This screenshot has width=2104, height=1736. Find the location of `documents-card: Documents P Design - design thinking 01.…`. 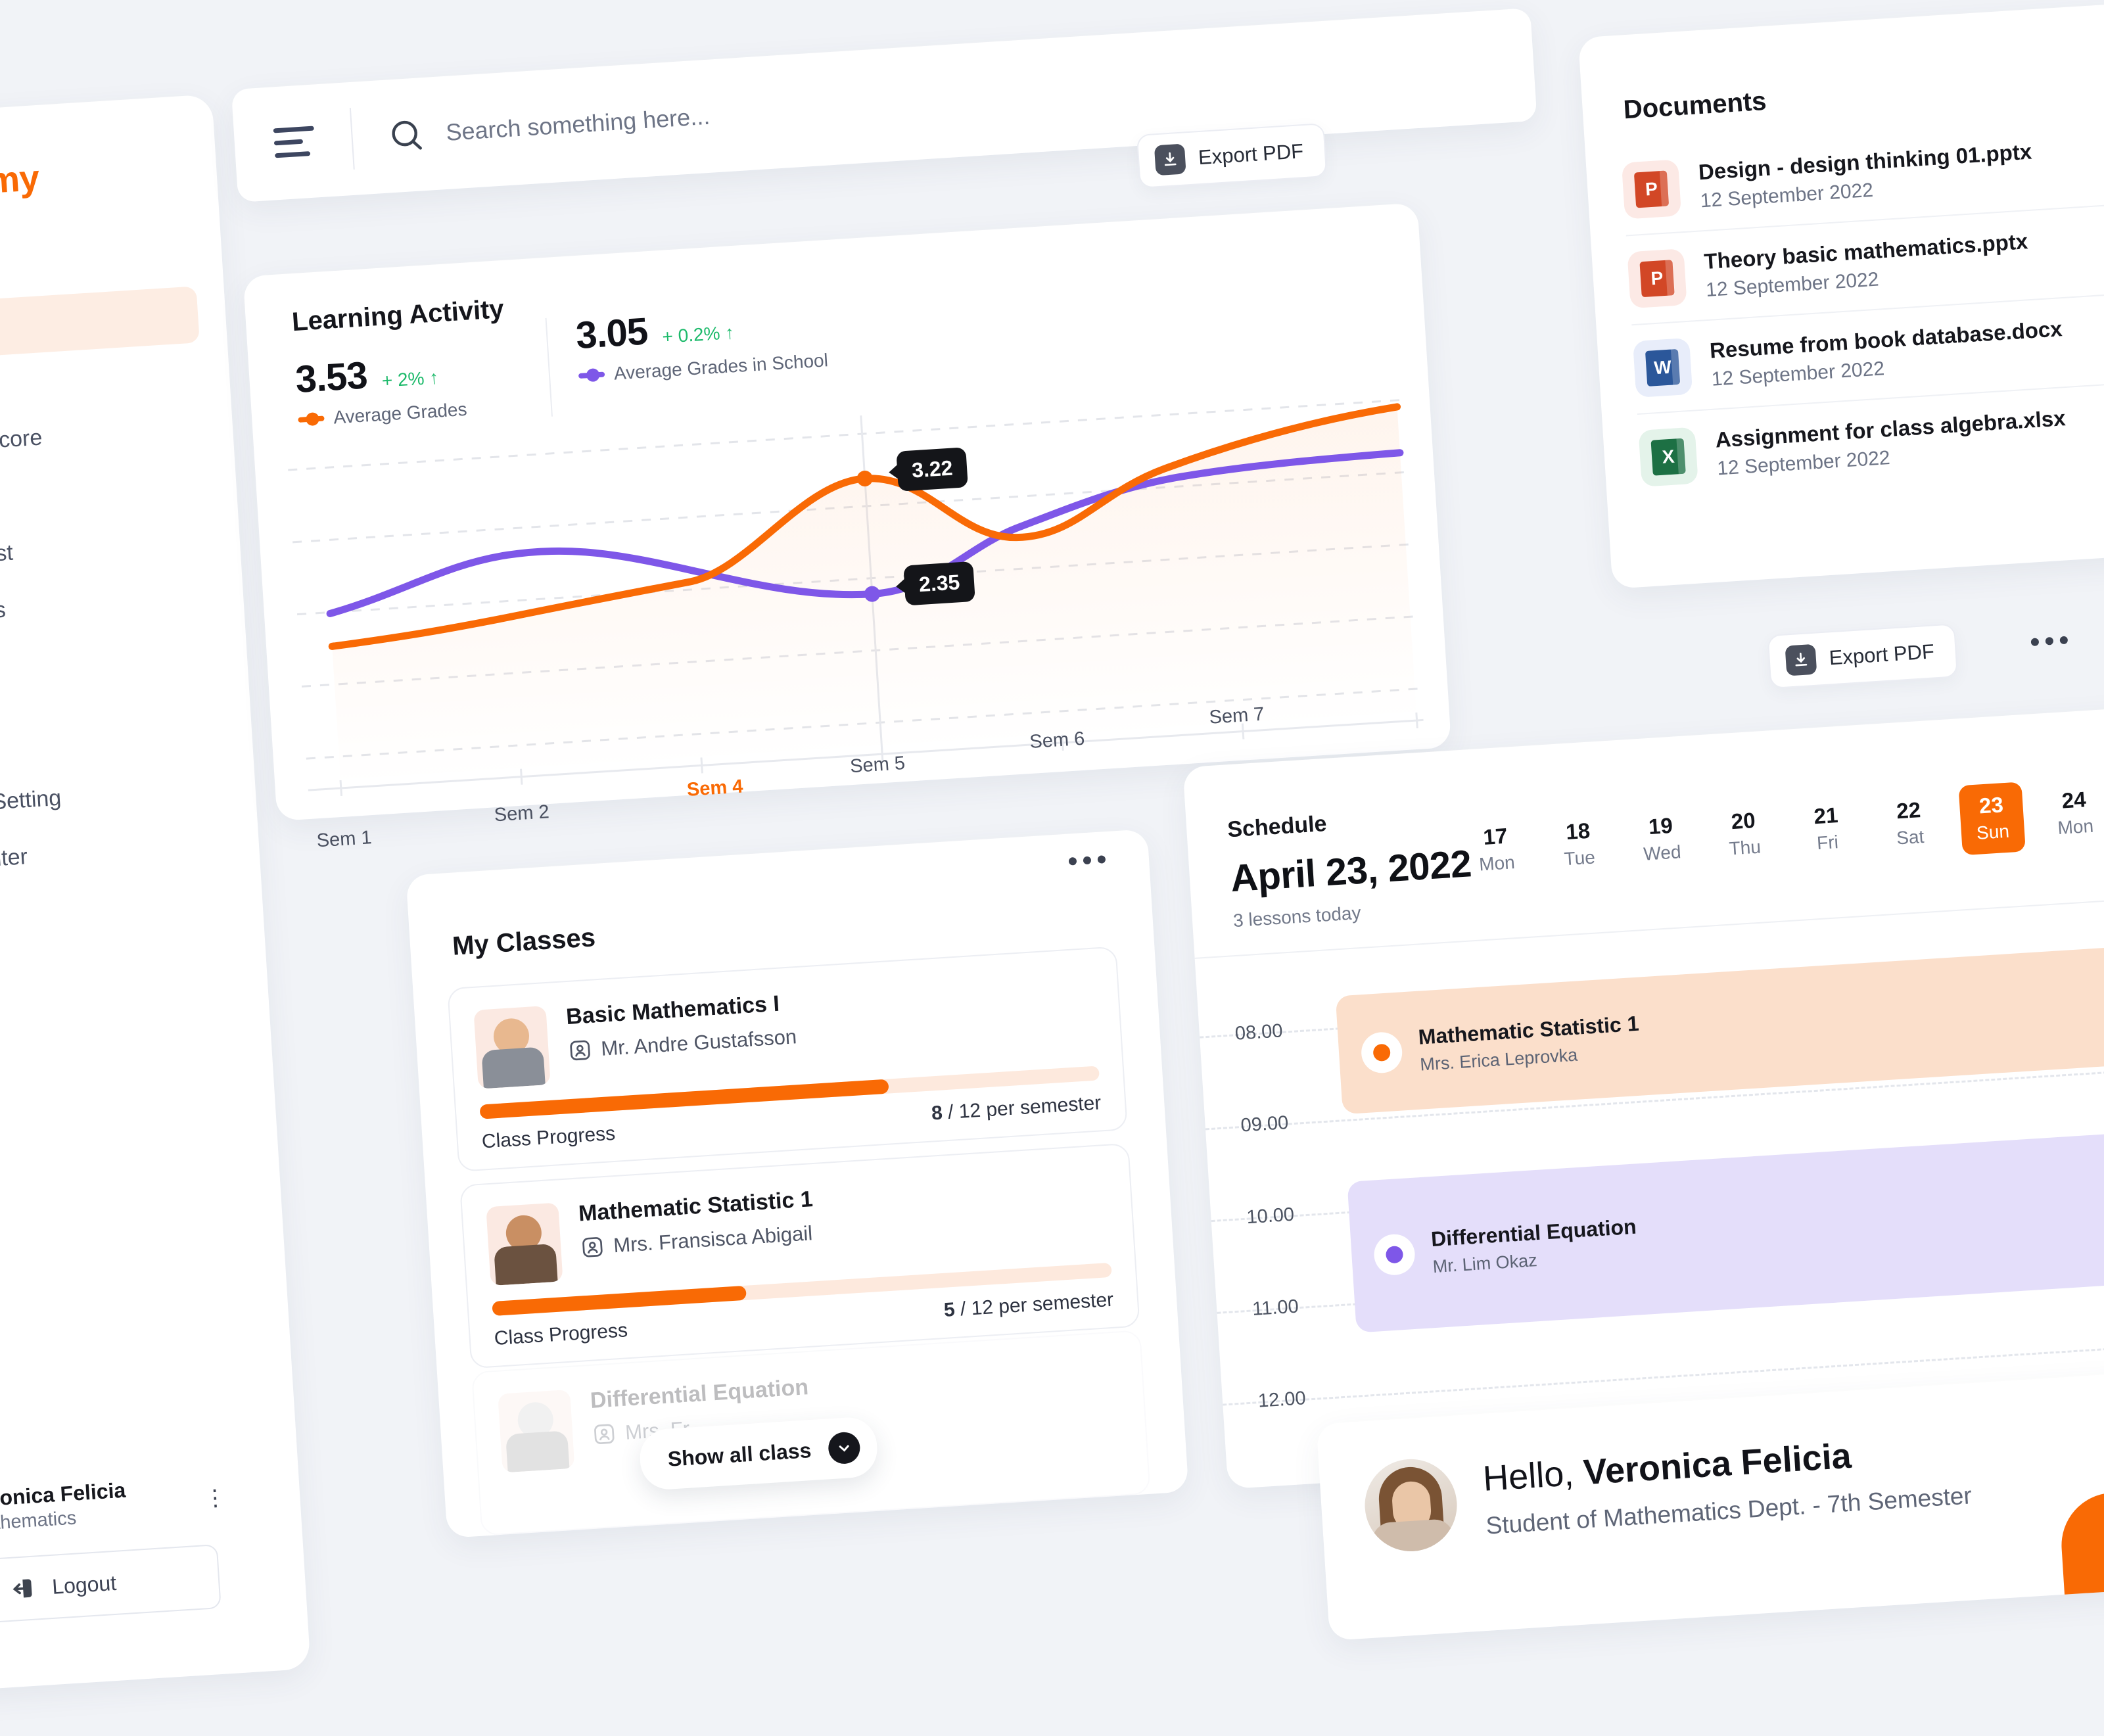

documents-card: Documents P Design - design thinking 01.… is located at coordinates (1841, 294).